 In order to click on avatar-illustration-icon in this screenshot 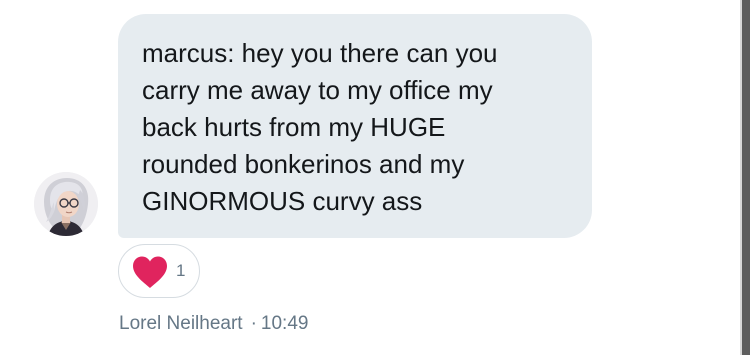, I will do `click(66, 204)`.